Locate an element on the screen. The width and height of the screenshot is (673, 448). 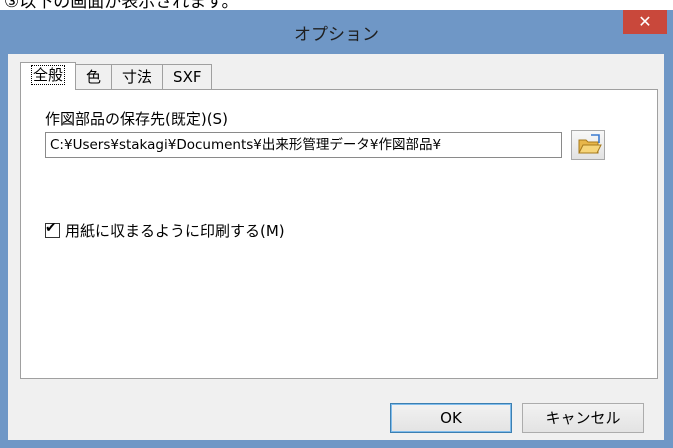
tab-color: 色 is located at coordinates (94, 76).